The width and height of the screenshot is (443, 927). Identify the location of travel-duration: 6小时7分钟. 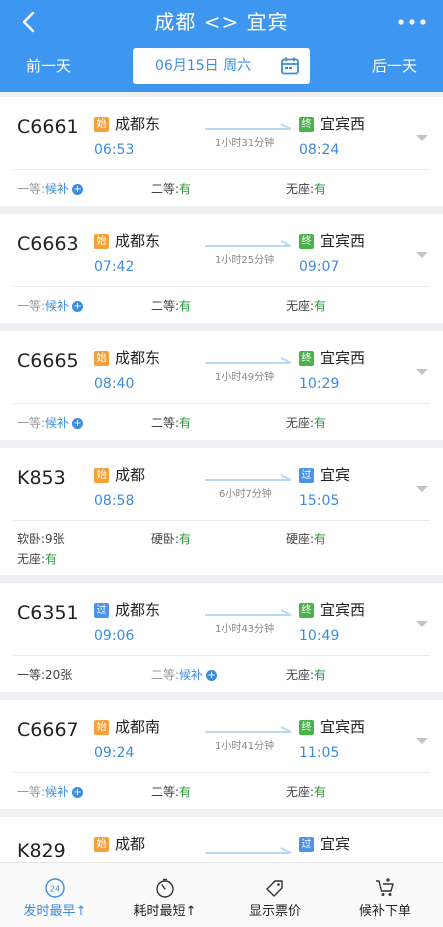
(245, 494).